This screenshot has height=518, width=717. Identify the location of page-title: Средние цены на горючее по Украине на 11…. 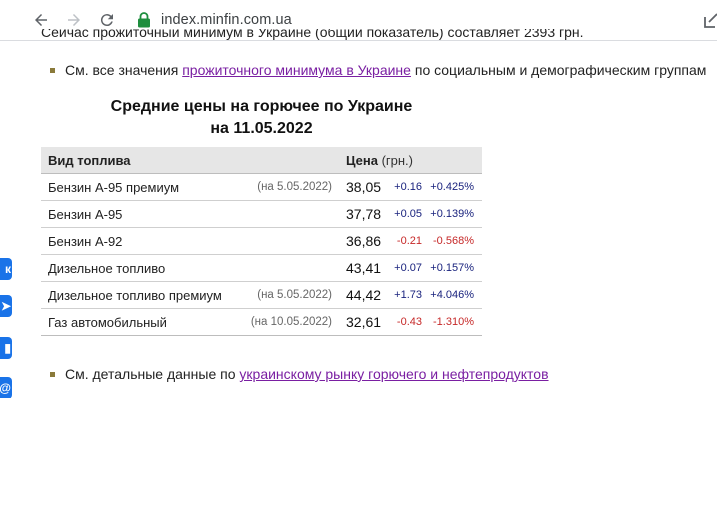
(261, 117).